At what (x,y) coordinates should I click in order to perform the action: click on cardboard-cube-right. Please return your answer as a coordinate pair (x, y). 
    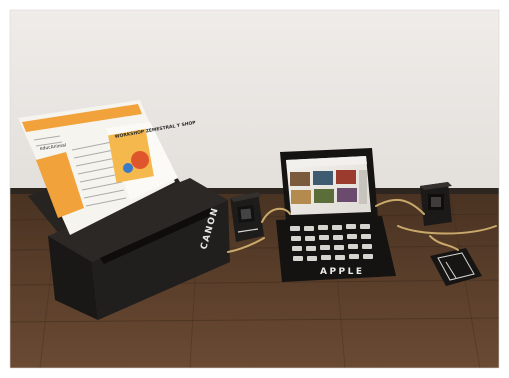
    Looking at the image, I should click on (436, 204).